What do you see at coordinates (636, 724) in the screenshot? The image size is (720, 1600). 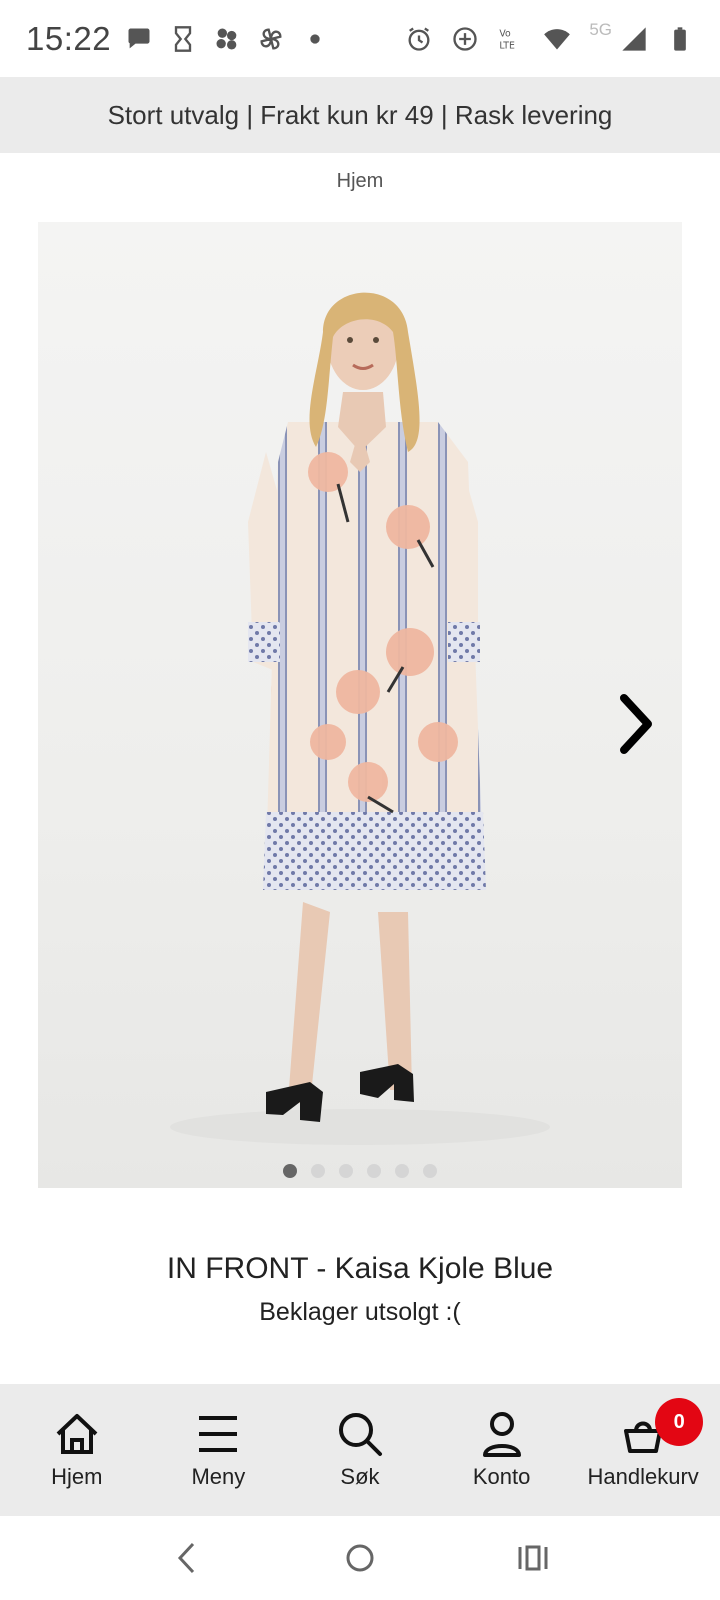 I see `chevron-right-icon` at bounding box center [636, 724].